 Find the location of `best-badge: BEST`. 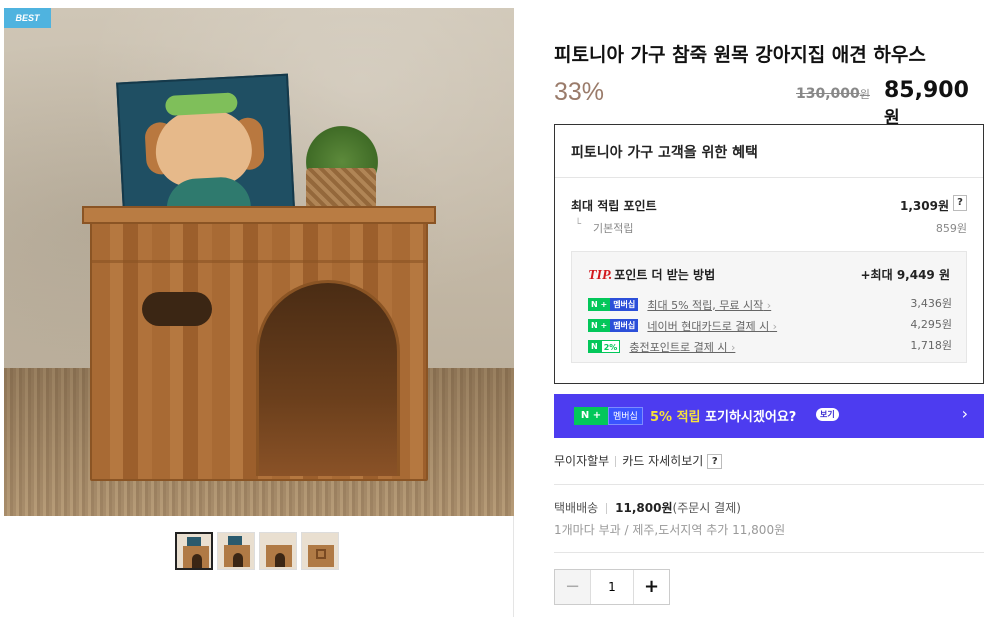

best-badge: BEST is located at coordinates (27, 18).